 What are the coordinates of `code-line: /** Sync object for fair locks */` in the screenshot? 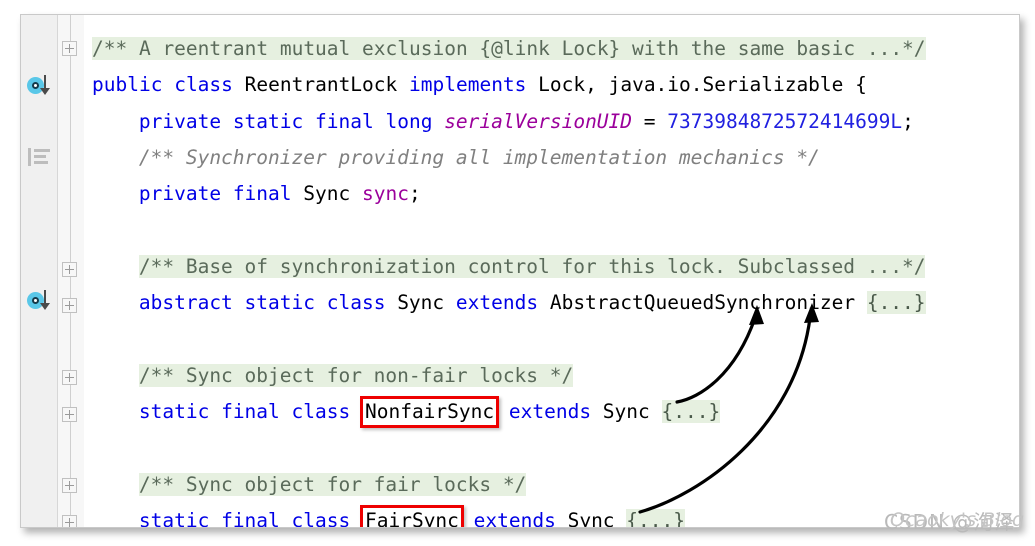 It's located at (332, 484).